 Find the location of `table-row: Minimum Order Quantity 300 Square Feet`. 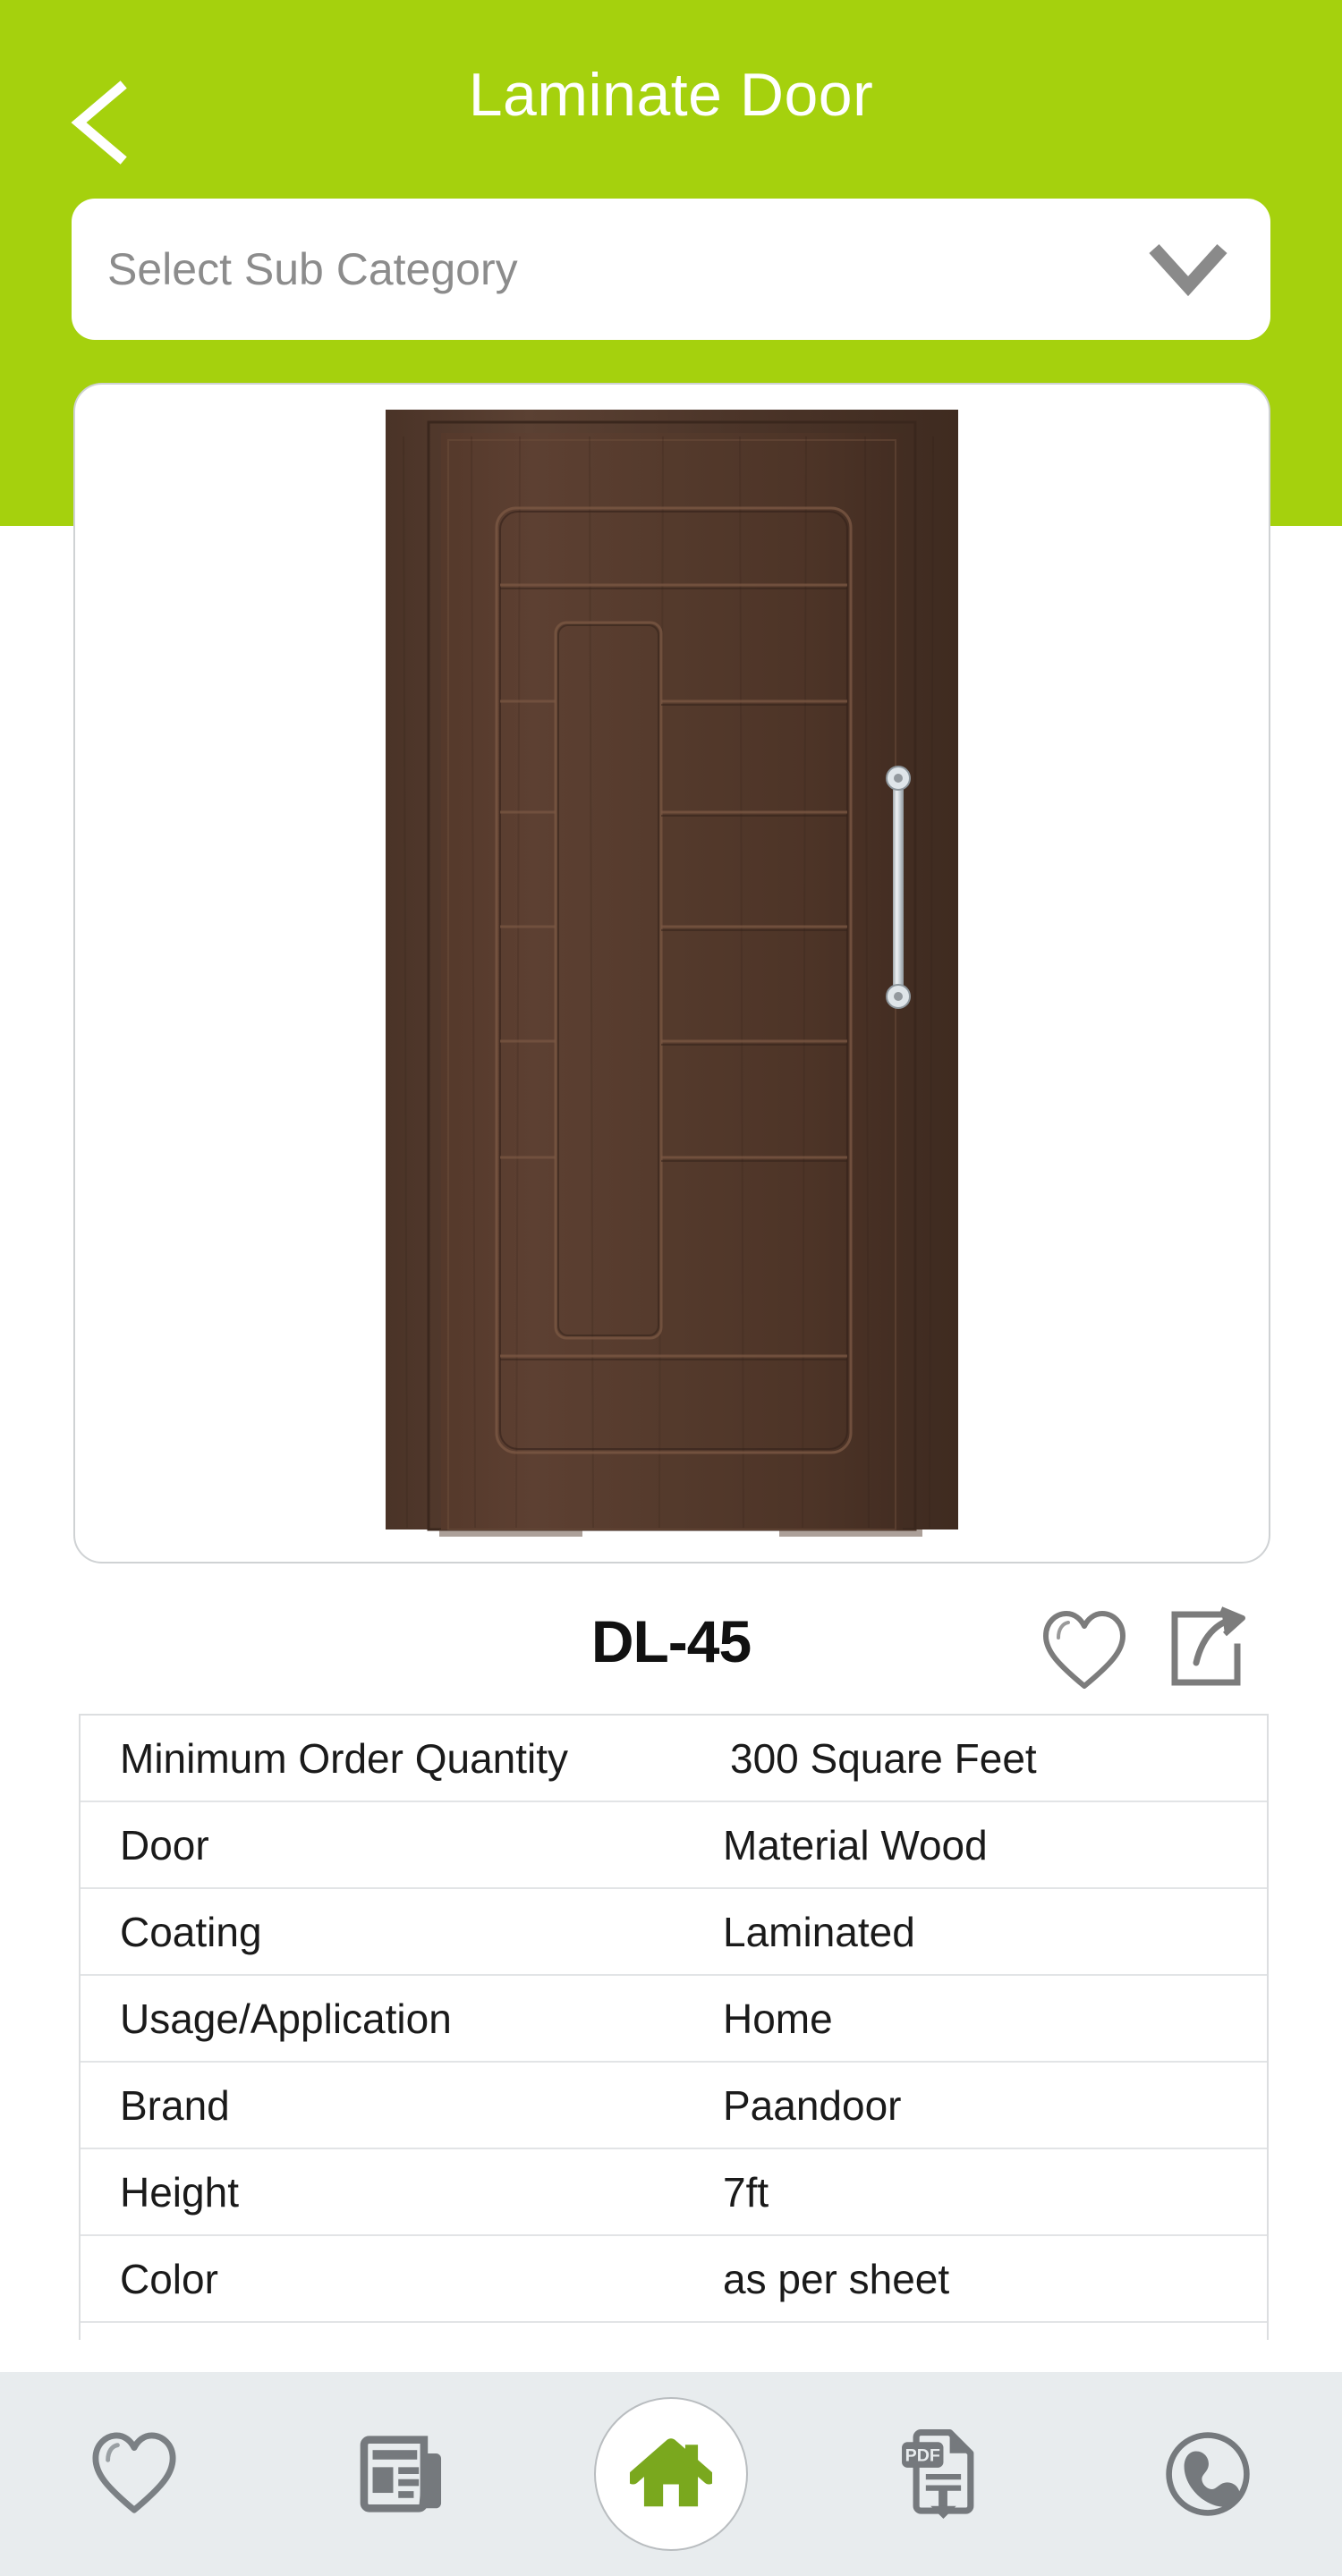

table-row: Minimum Order Quantity 300 Square Feet is located at coordinates (674, 1759).